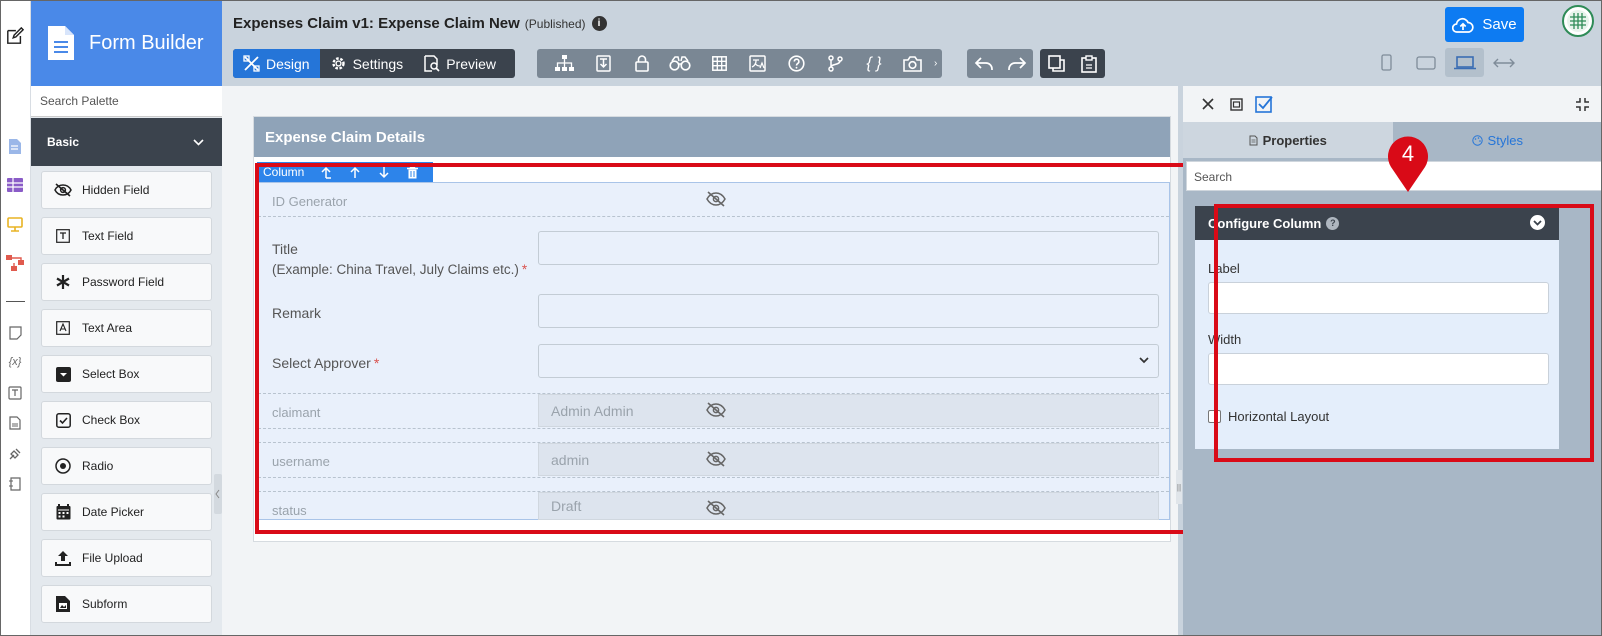 The height and width of the screenshot is (636, 1602). I want to click on palette-item-hidden-field: Hidden Field, so click(126, 190).